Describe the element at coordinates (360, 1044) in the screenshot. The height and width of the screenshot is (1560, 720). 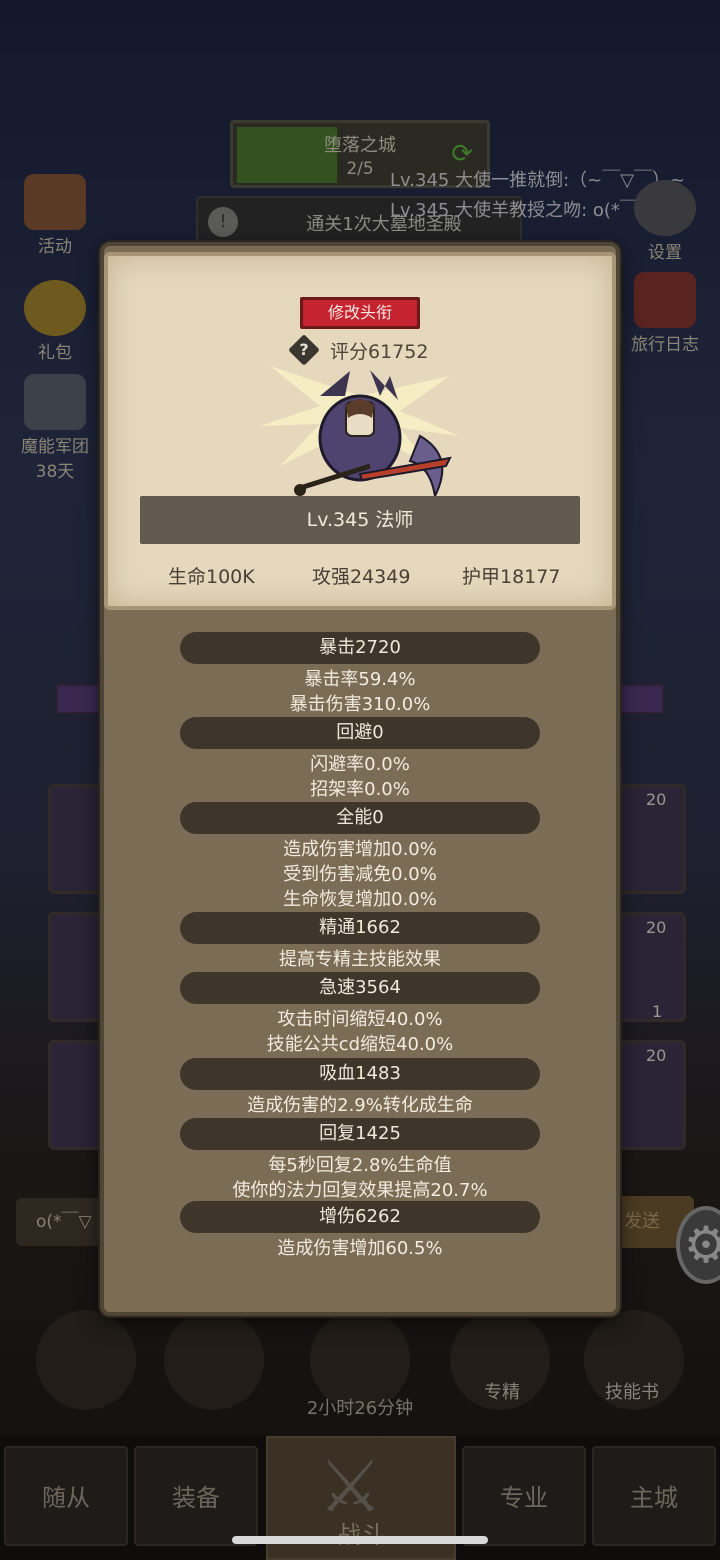
I see `stat-detail: 技能公共cd缩短40.0%` at that location.